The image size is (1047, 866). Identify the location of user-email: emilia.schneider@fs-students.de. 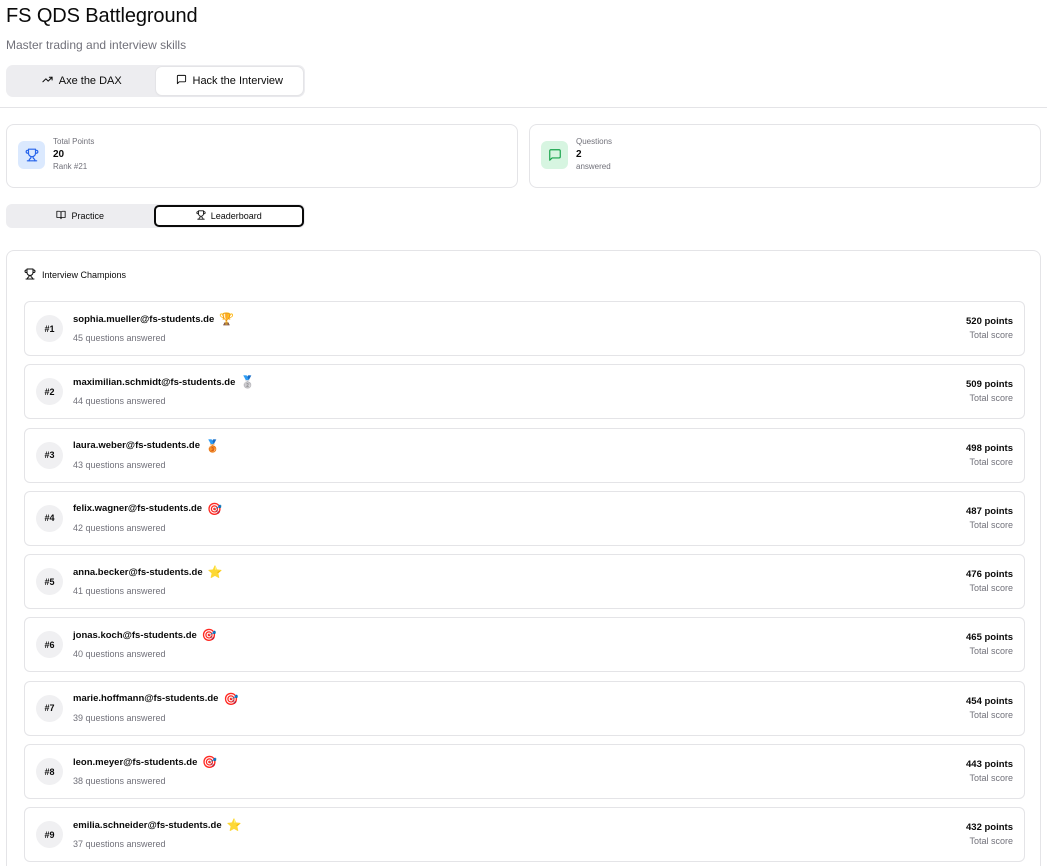
(147, 825).